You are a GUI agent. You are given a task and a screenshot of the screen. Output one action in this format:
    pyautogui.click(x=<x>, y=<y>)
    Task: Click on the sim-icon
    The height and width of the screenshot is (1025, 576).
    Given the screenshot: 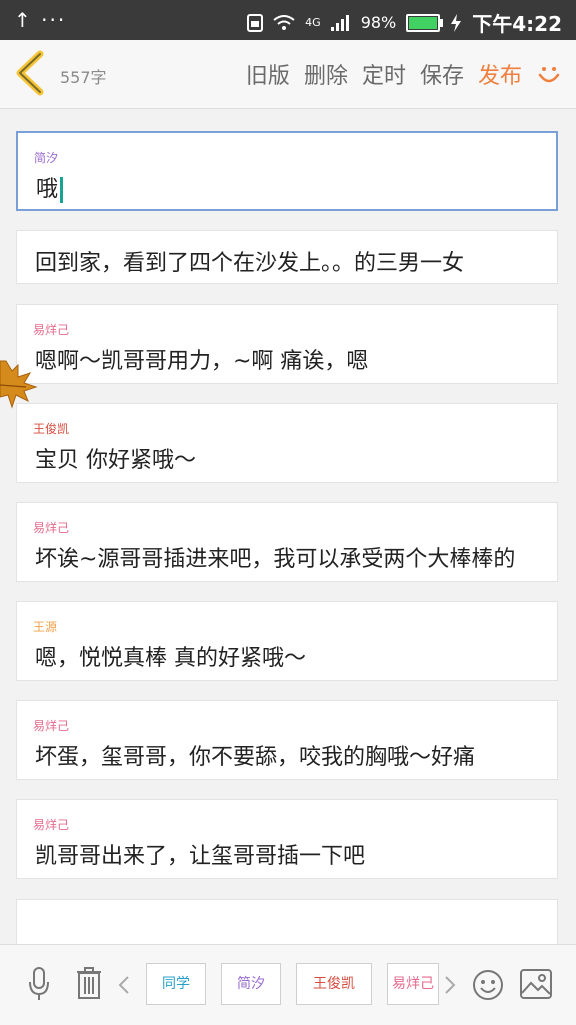 What is the action you would take?
    pyautogui.click(x=255, y=22)
    